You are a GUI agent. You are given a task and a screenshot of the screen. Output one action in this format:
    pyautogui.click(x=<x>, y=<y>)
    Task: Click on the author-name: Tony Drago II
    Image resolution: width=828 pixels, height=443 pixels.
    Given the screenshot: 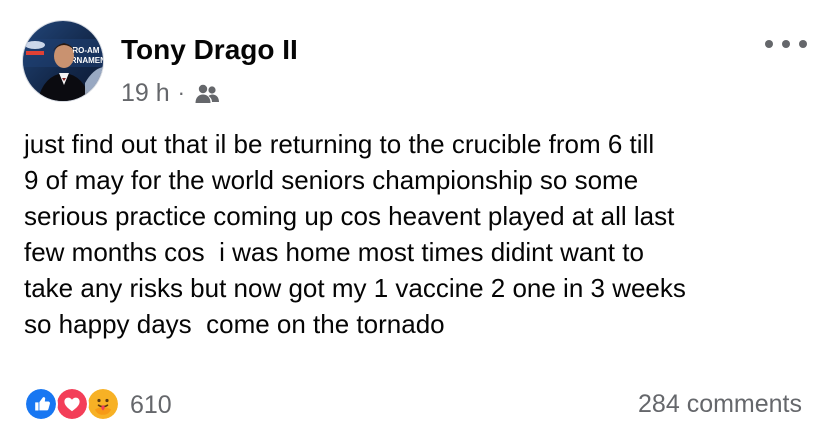 What is the action you would take?
    pyautogui.click(x=209, y=50)
    